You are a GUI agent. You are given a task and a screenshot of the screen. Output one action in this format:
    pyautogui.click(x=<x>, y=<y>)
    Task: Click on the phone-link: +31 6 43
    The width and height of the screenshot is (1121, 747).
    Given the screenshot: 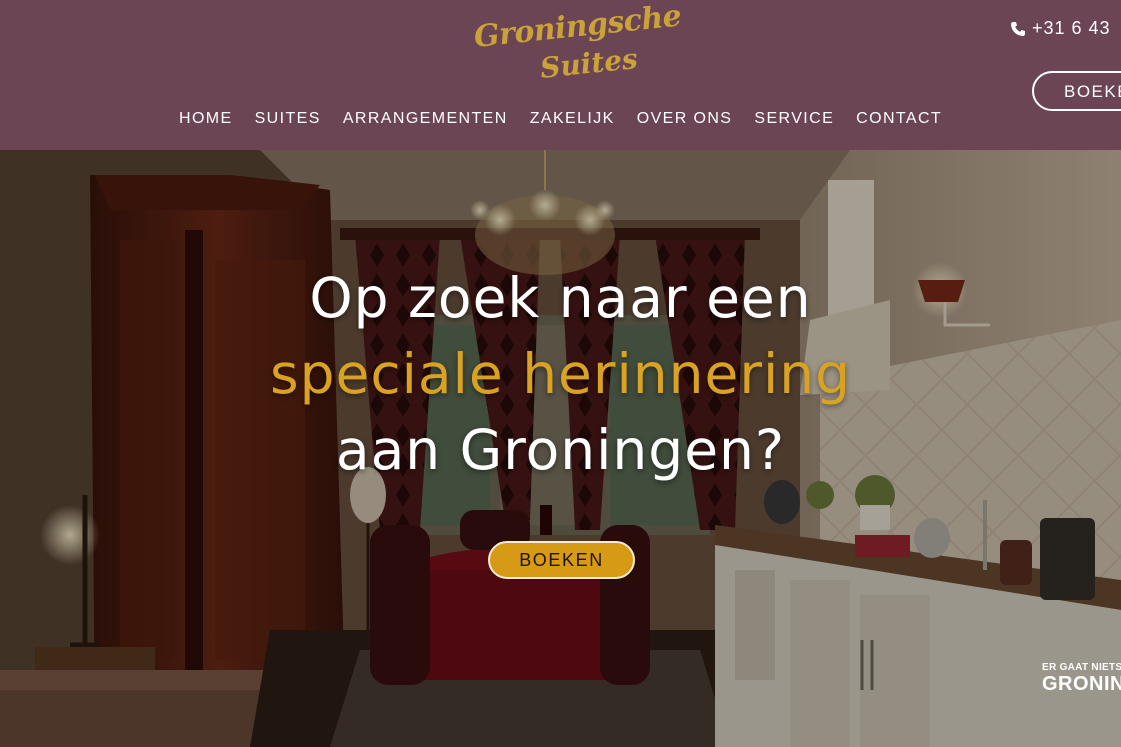 What is the action you would take?
    pyautogui.click(x=1060, y=28)
    